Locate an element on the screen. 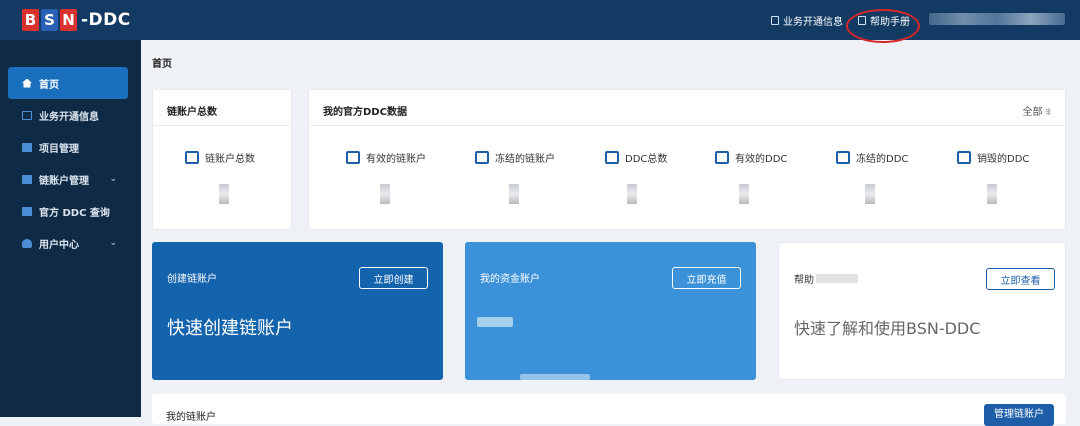  card-headline: 快速了解和使用BSN-DDC is located at coordinates (887, 328).